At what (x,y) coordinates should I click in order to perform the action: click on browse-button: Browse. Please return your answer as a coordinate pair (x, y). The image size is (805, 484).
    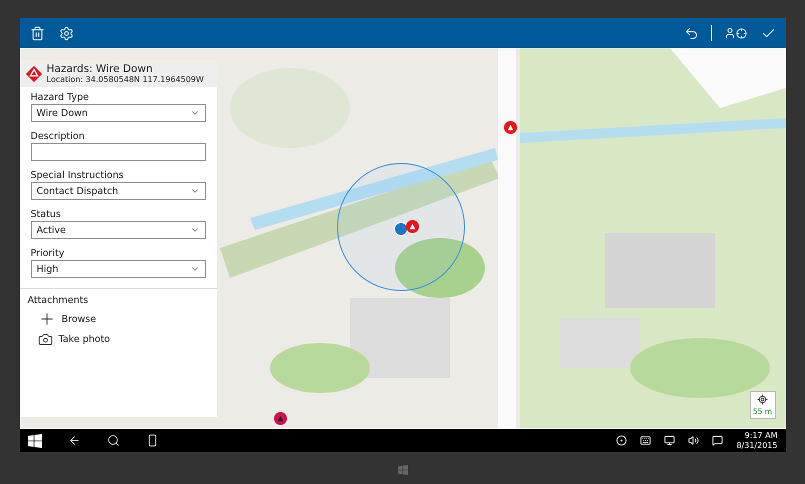
    Looking at the image, I should click on (118, 319).